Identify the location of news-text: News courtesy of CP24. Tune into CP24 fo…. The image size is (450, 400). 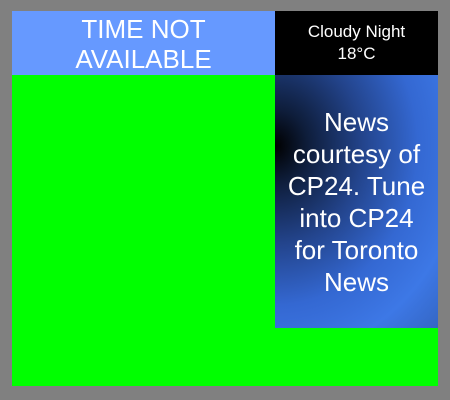
(356, 201).